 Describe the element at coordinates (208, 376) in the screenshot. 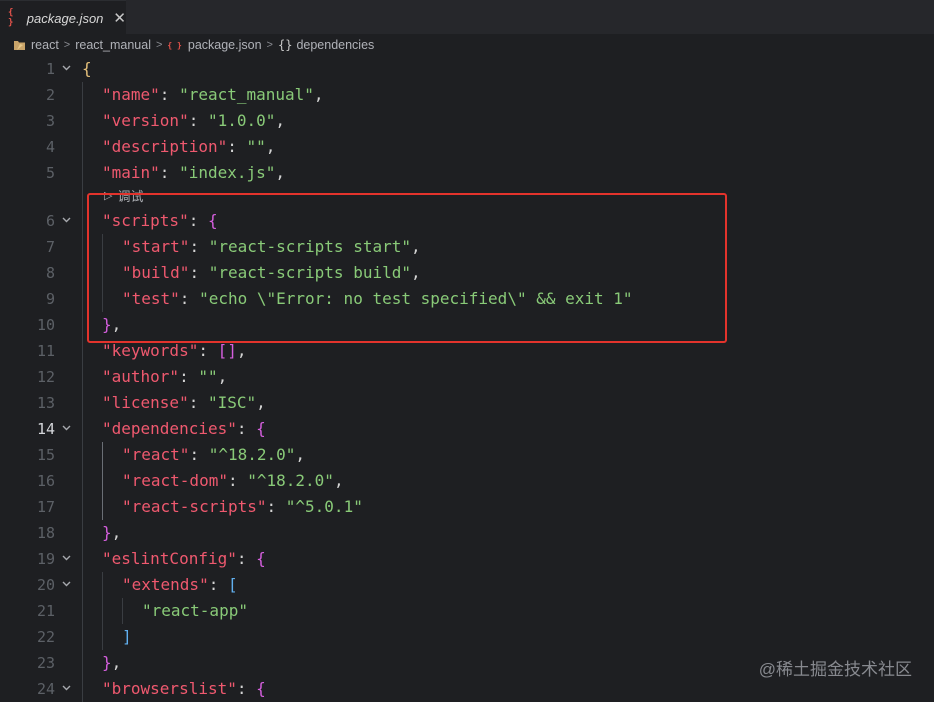

I see `code-token: ""` at that location.